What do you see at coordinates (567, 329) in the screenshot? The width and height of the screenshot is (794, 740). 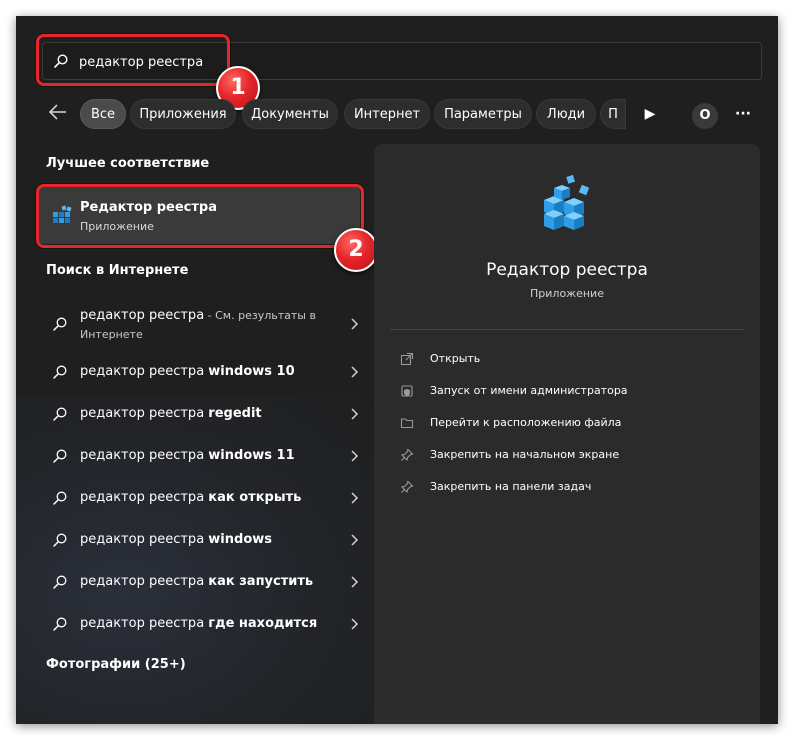 I see `details-divider` at bounding box center [567, 329].